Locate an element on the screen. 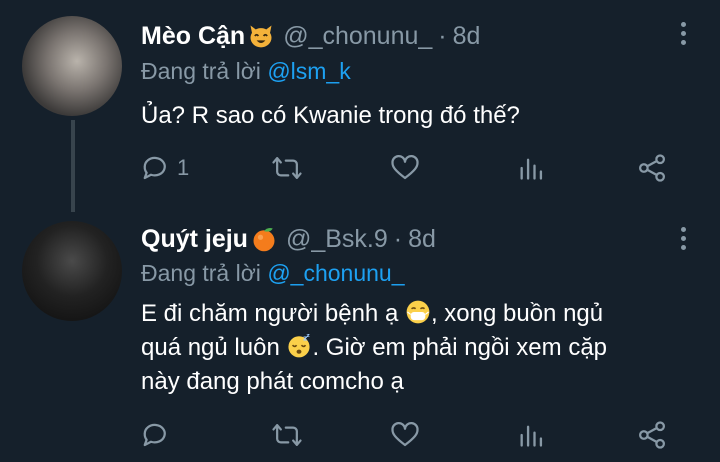  replying-to-mention: @lsm_k is located at coordinates (308, 71).